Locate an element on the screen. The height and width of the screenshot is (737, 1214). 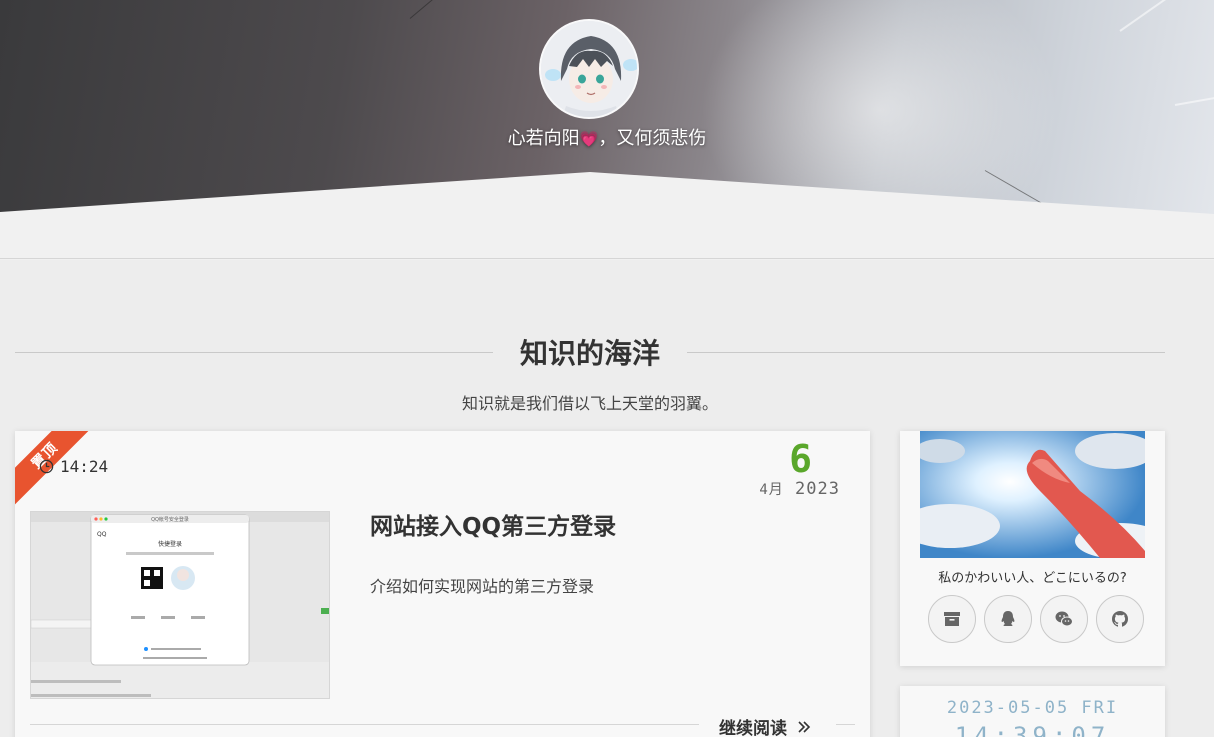
avatar is located at coordinates (589, 69).